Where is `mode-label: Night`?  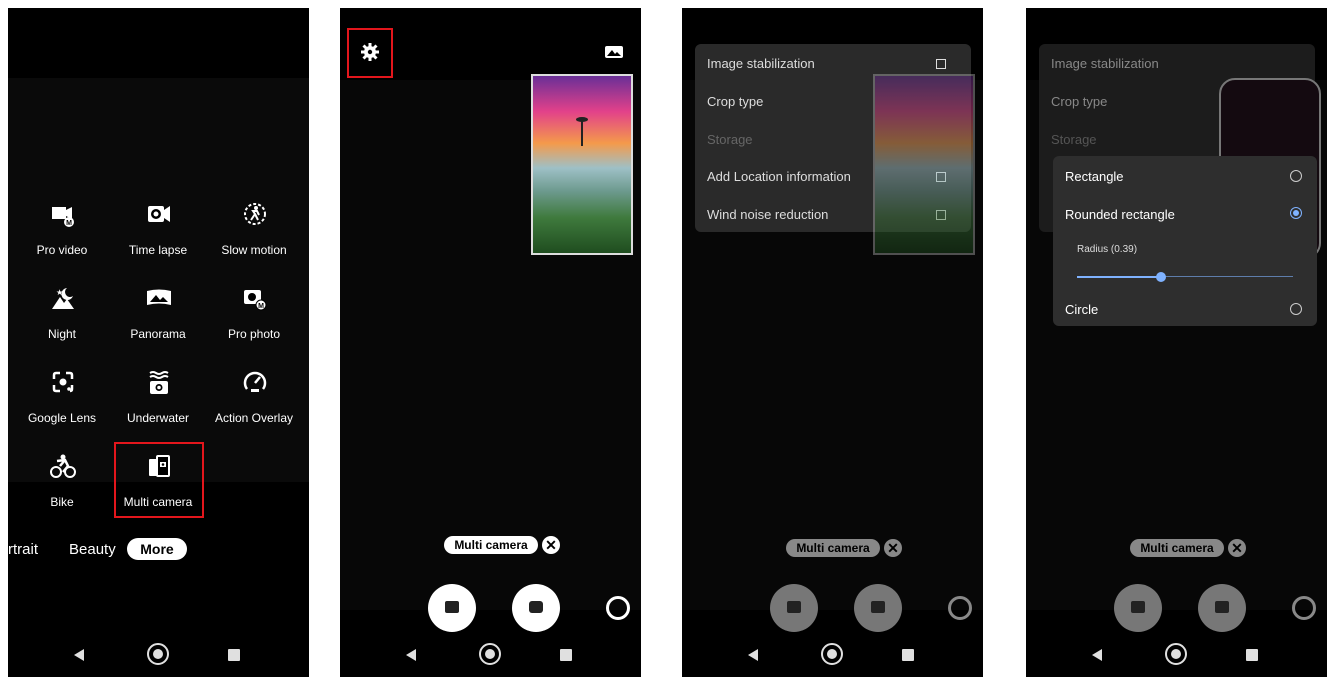 mode-label: Night is located at coordinates (61, 334).